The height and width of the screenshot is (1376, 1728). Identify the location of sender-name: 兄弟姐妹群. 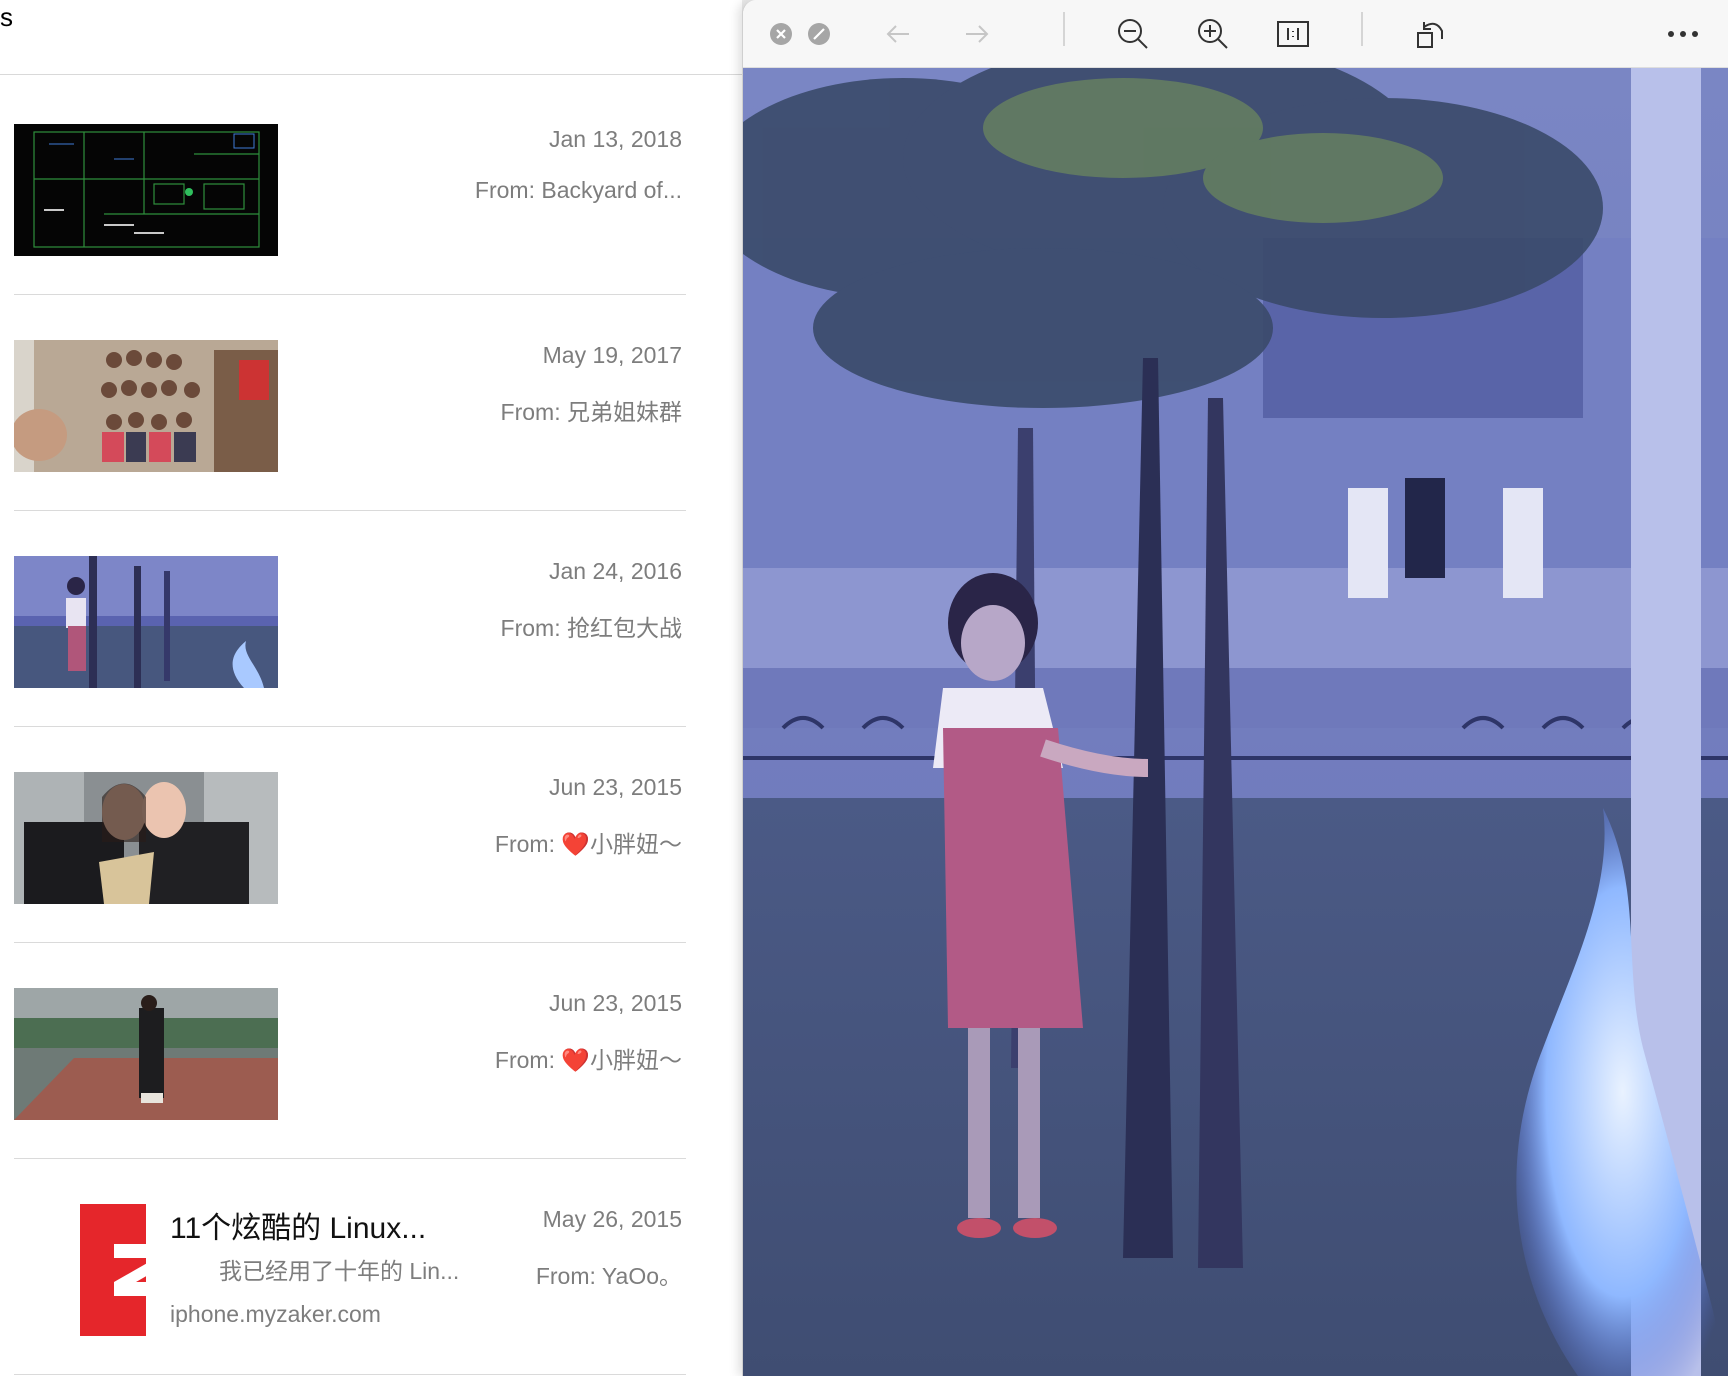
(624, 412).